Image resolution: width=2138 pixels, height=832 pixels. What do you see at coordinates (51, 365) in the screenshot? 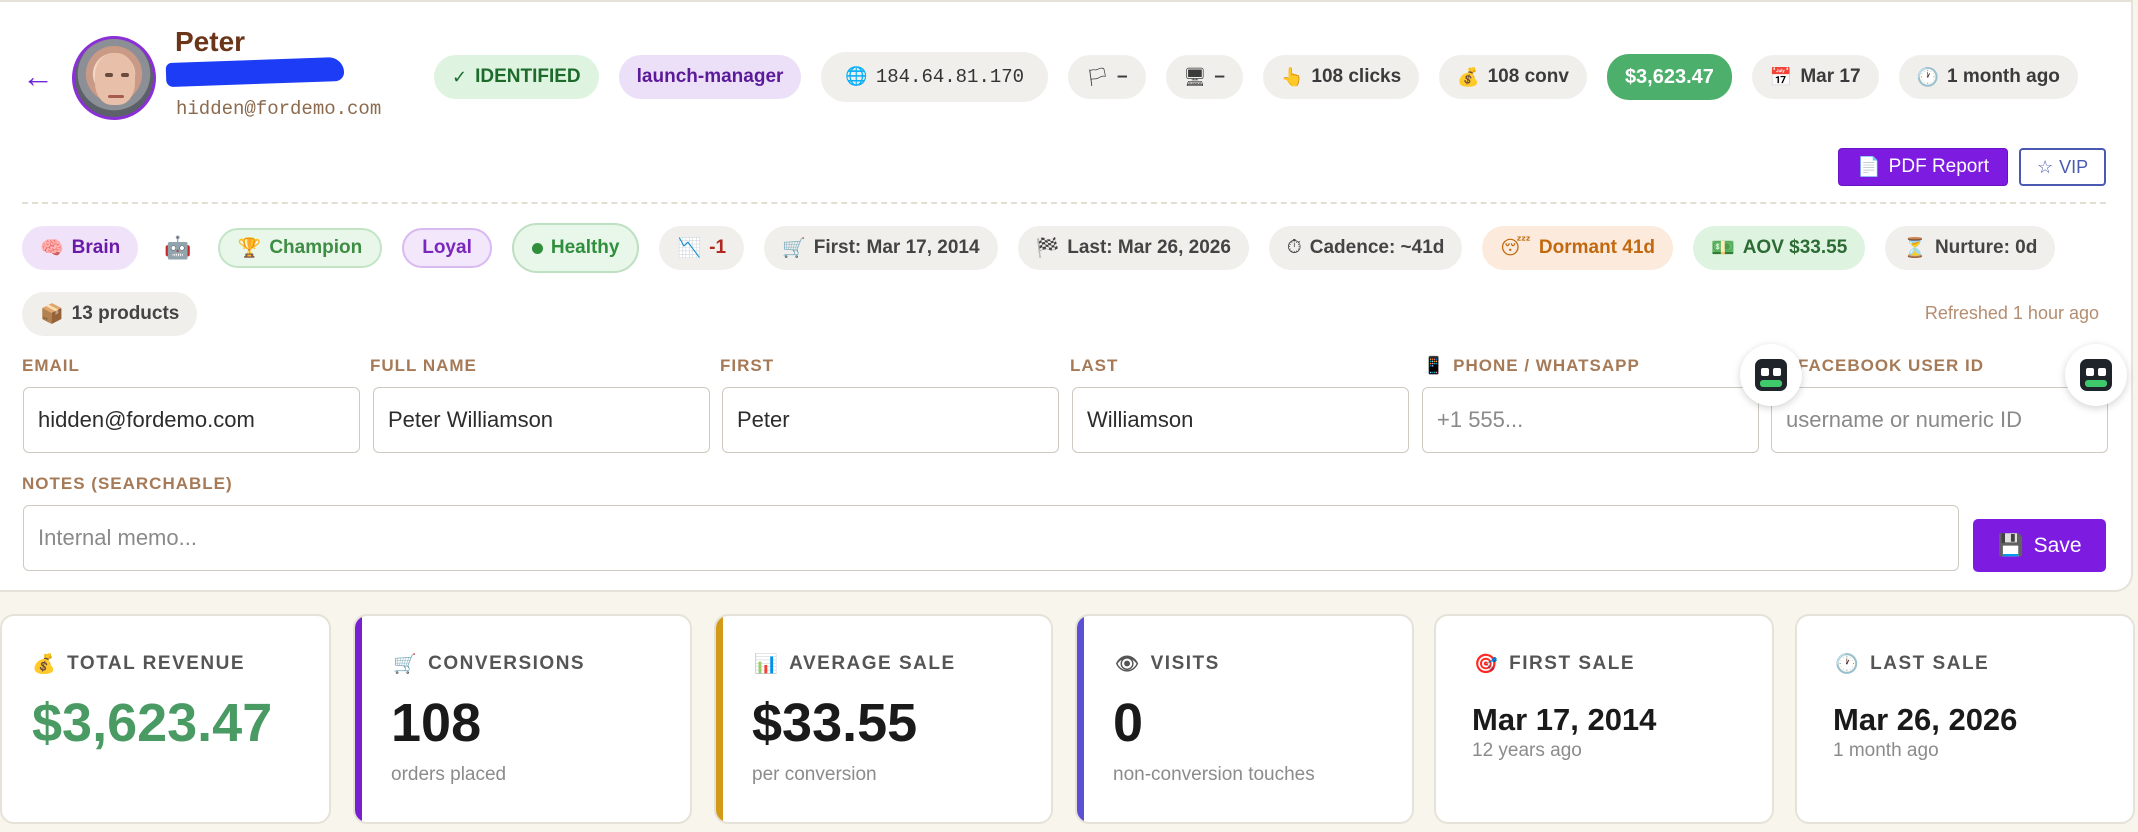
I see `email-label: EMAIL` at bounding box center [51, 365].